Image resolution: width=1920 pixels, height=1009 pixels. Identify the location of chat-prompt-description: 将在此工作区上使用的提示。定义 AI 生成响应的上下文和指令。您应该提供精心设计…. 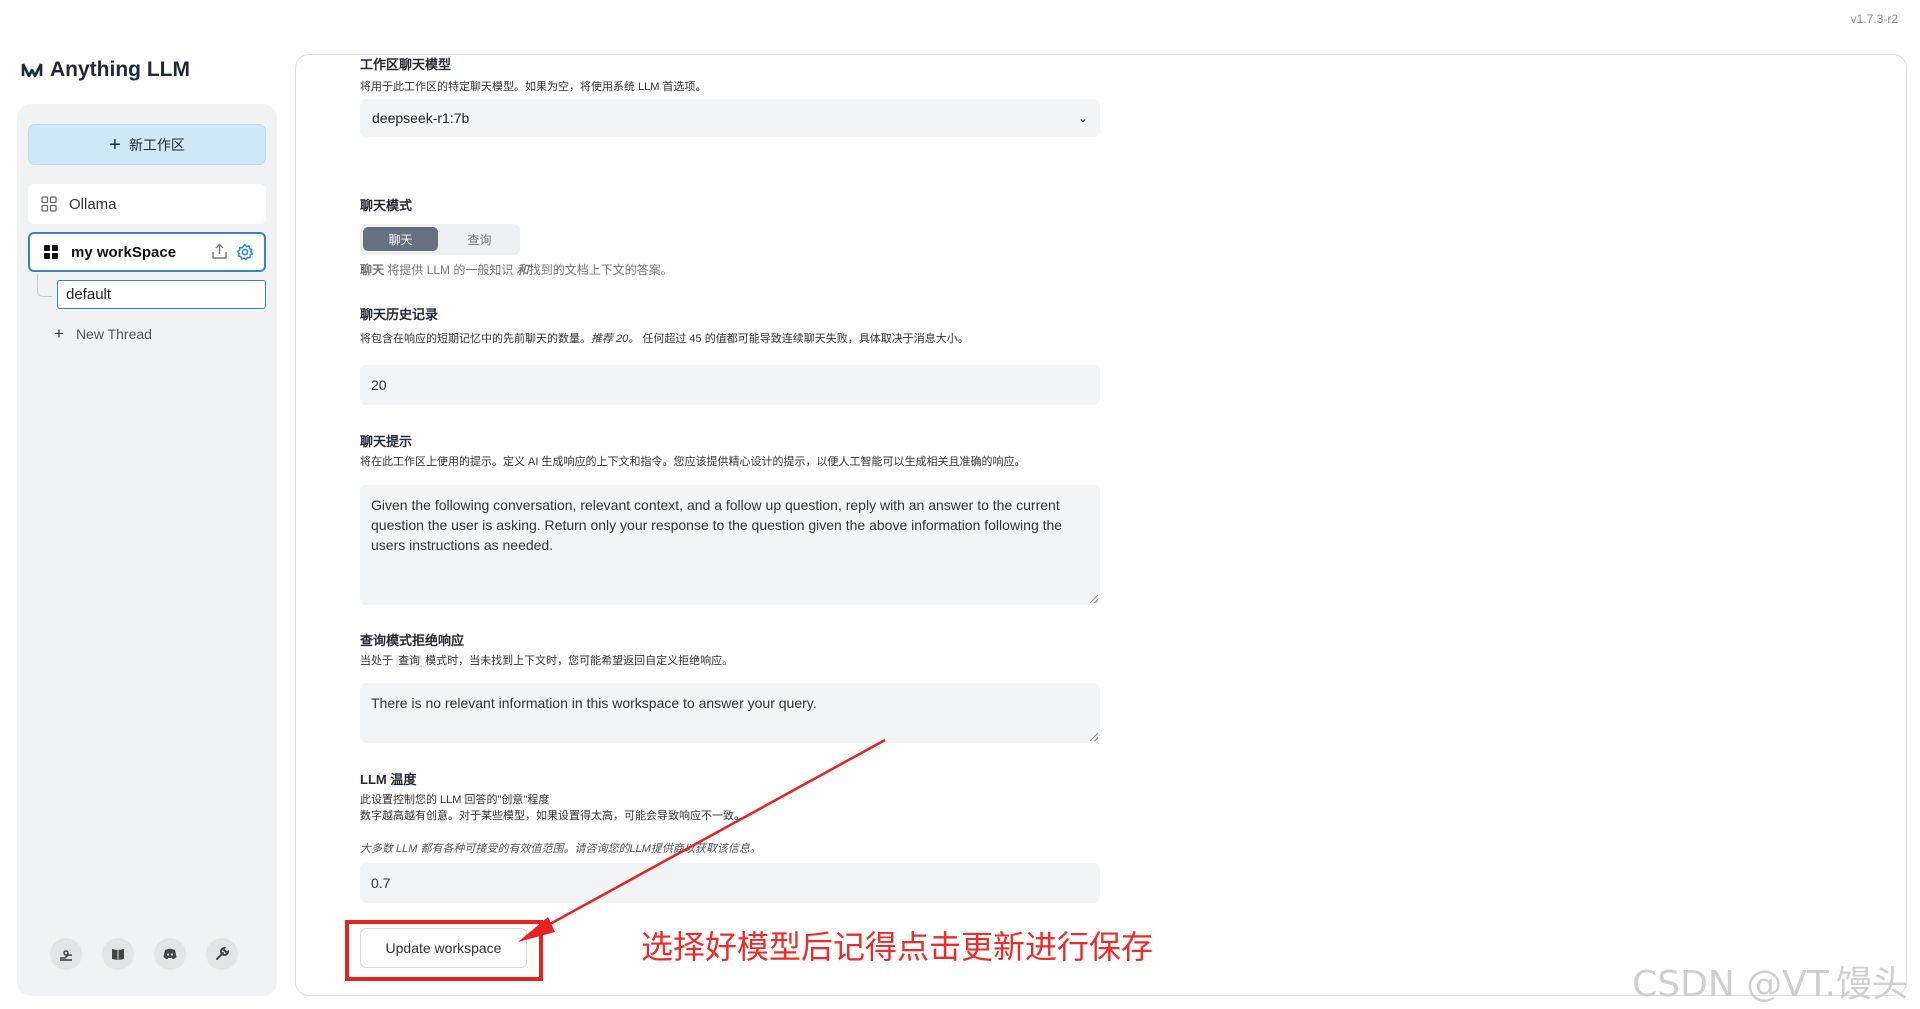
(693, 462).